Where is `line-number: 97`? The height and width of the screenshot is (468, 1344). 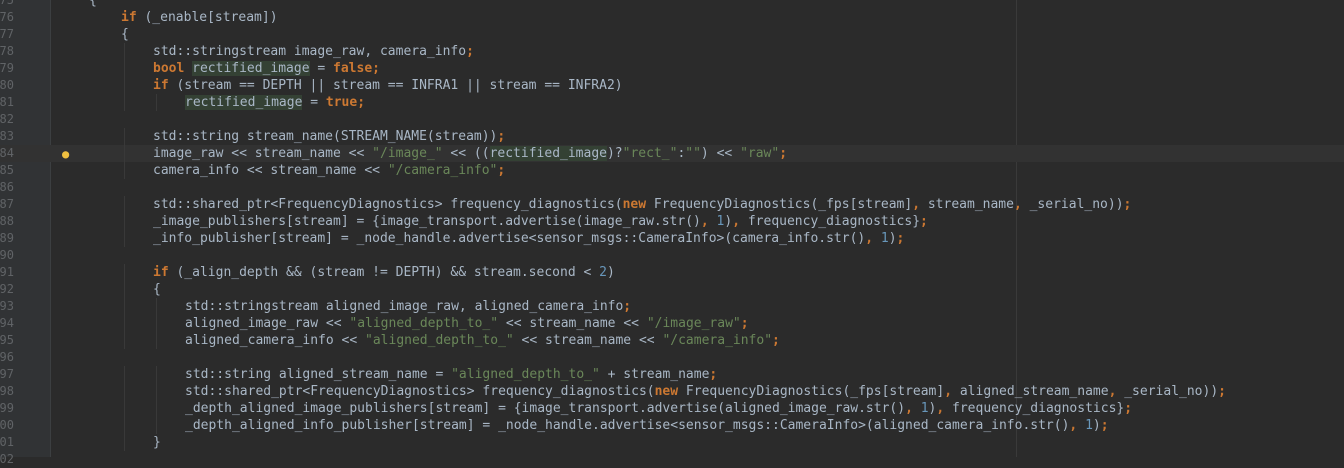 line-number: 97 is located at coordinates (7, 374).